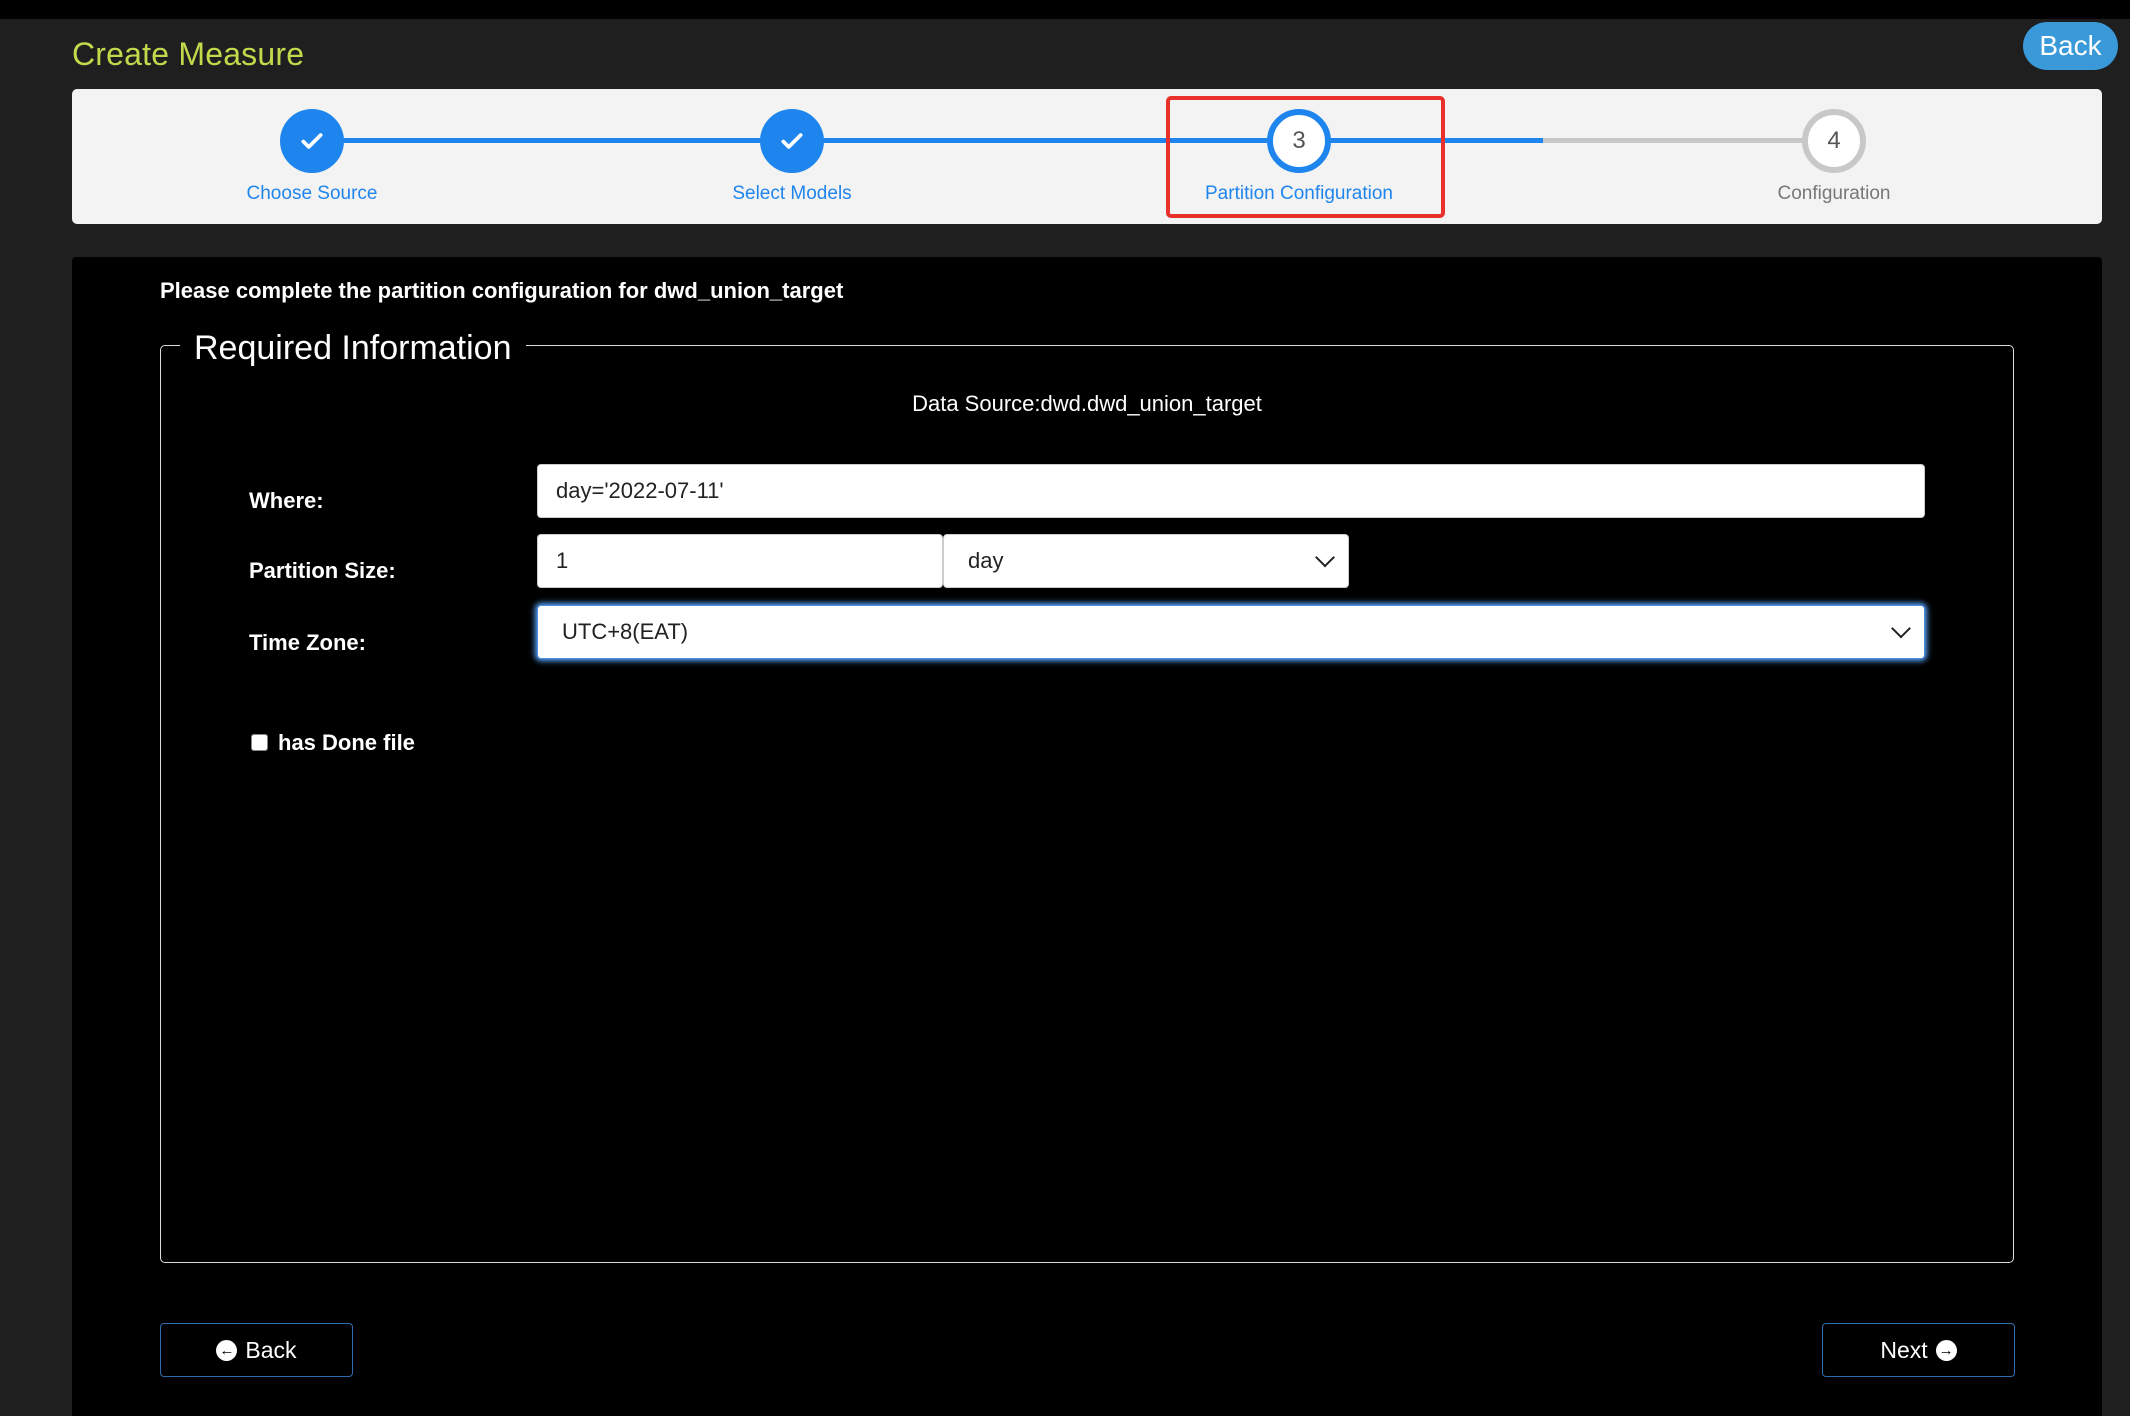  What do you see at coordinates (259, 742) in the screenshot?
I see `has-done-file-checkbox` at bounding box center [259, 742].